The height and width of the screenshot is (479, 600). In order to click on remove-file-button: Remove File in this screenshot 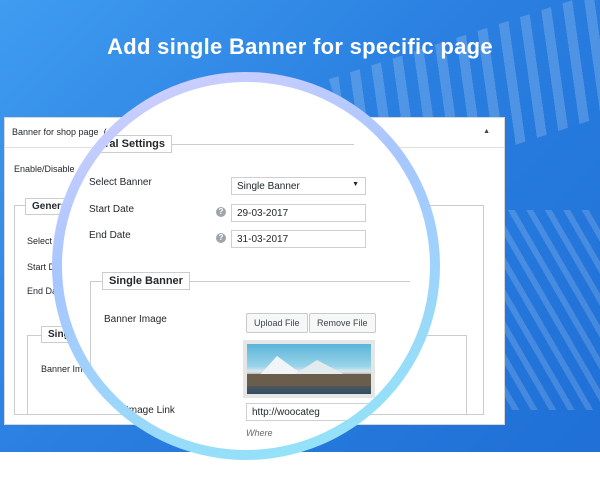, I will do `click(342, 323)`.